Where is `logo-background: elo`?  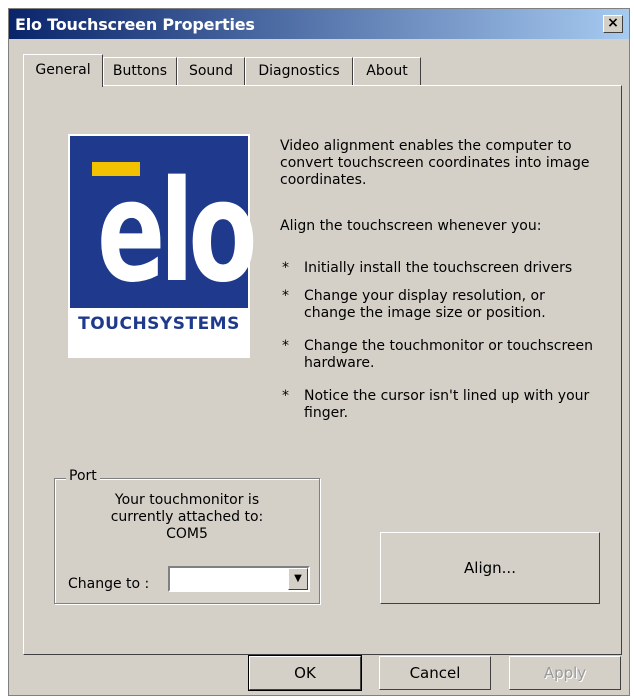 logo-background: elo is located at coordinates (164, 225).